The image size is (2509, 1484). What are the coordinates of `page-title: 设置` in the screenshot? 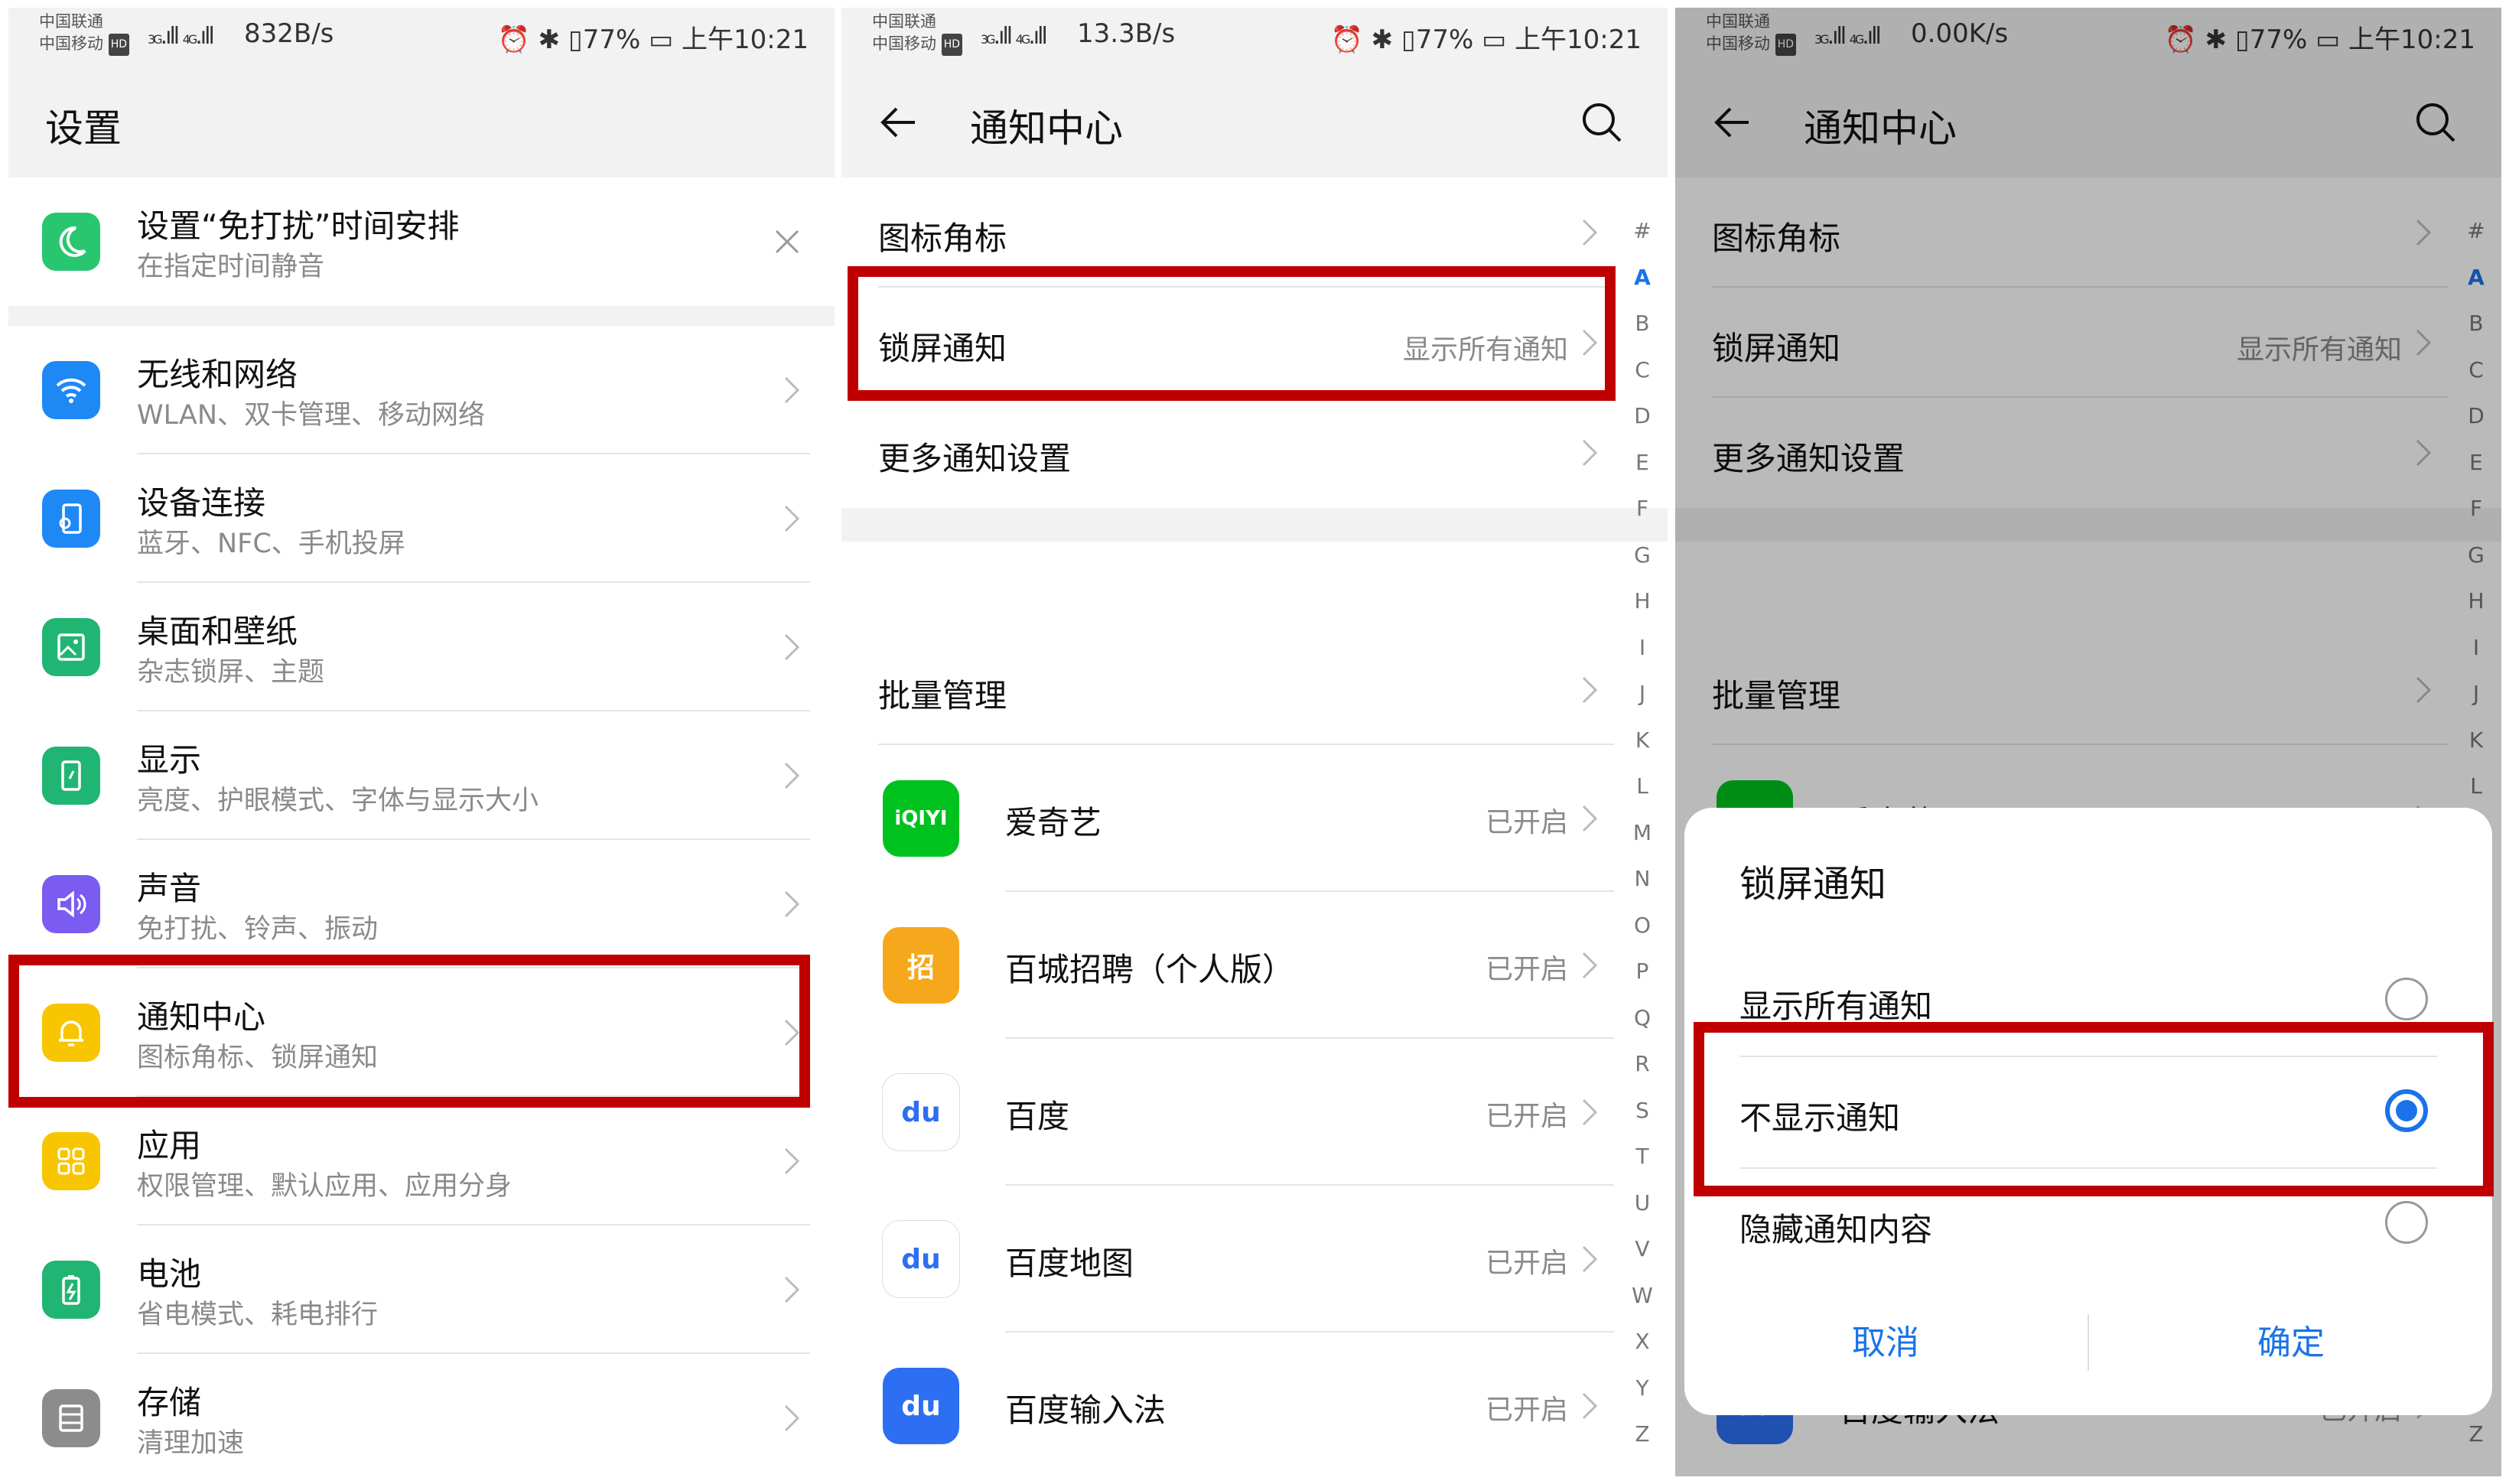 It's located at (83, 128).